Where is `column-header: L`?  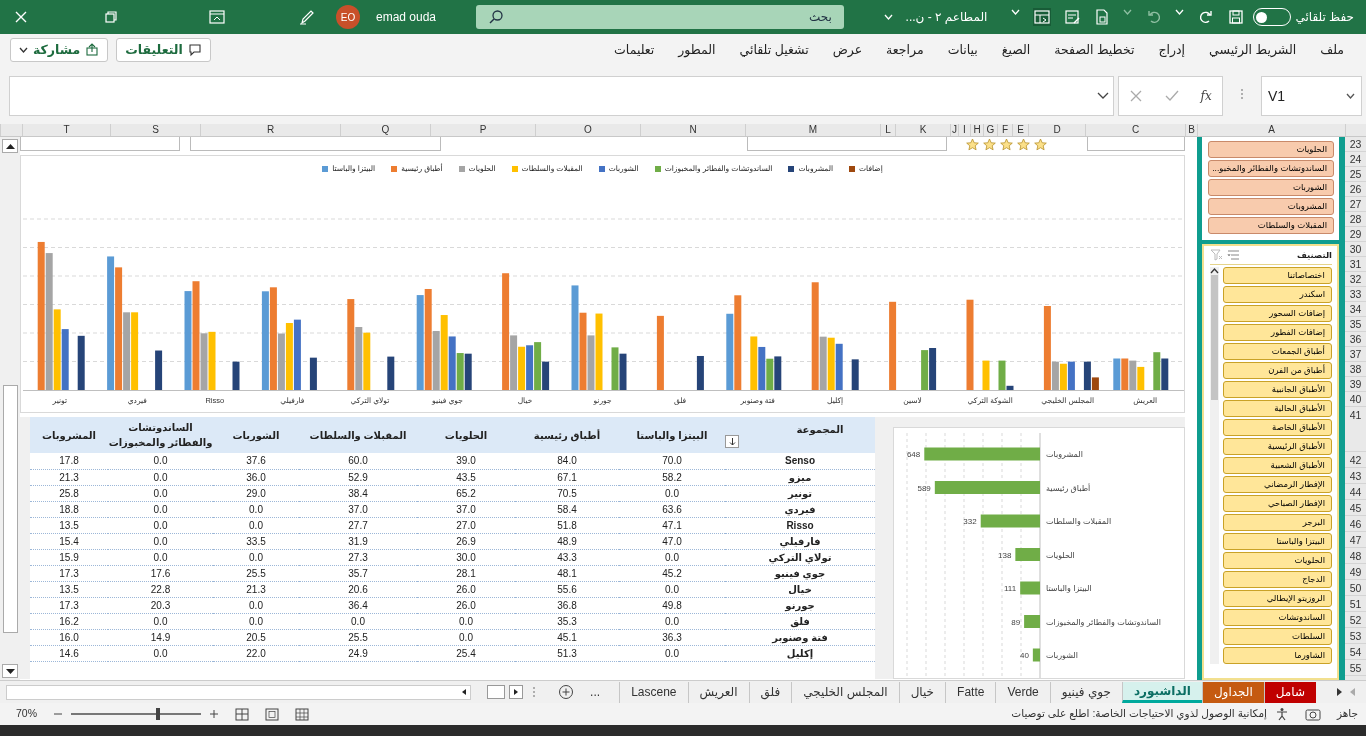
column-header: L is located at coordinates (887, 130).